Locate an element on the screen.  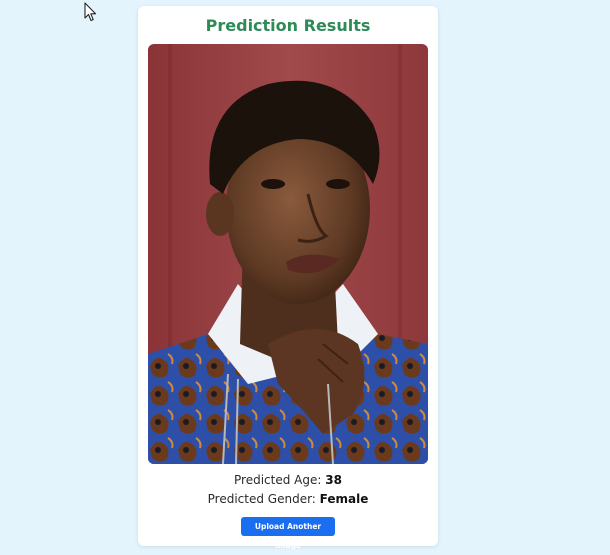
predicted-gender: Predicted Gender: Female is located at coordinates (288, 499).